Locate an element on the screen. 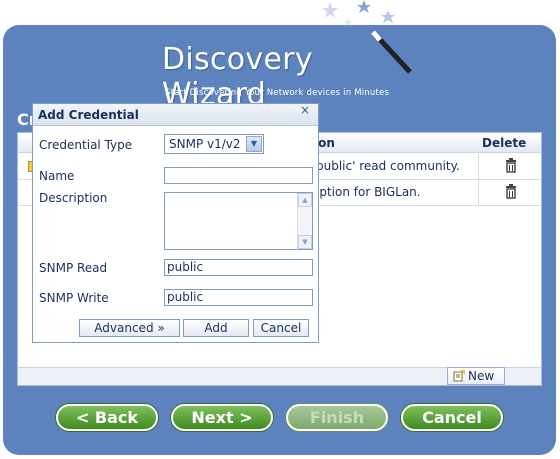  row-description: iption for BIGLan. is located at coordinates (368, 192).